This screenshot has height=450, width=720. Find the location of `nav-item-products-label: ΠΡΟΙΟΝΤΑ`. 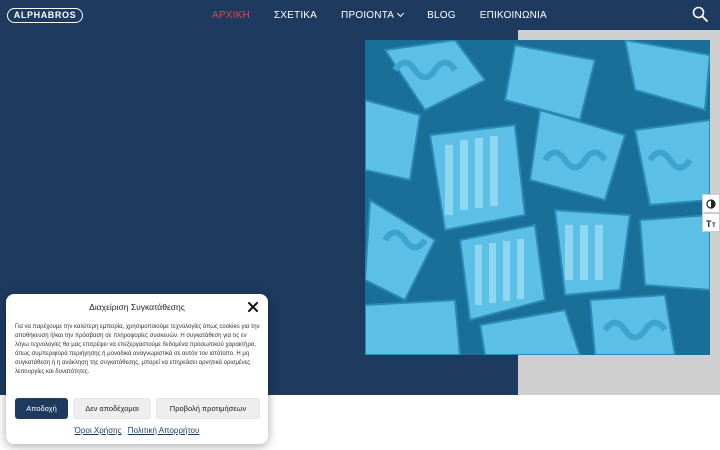

nav-item-products-label: ΠΡΟΙΟΝΤΑ is located at coordinates (368, 15).